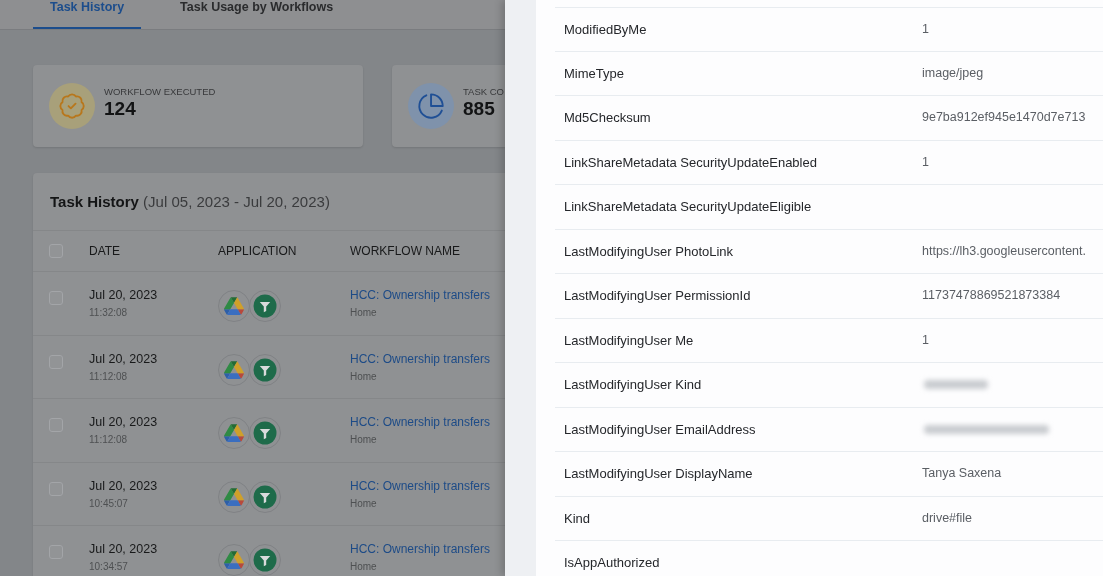 The height and width of the screenshot is (576, 1103). What do you see at coordinates (72, 106) in the screenshot?
I see `badge-check-icon` at bounding box center [72, 106].